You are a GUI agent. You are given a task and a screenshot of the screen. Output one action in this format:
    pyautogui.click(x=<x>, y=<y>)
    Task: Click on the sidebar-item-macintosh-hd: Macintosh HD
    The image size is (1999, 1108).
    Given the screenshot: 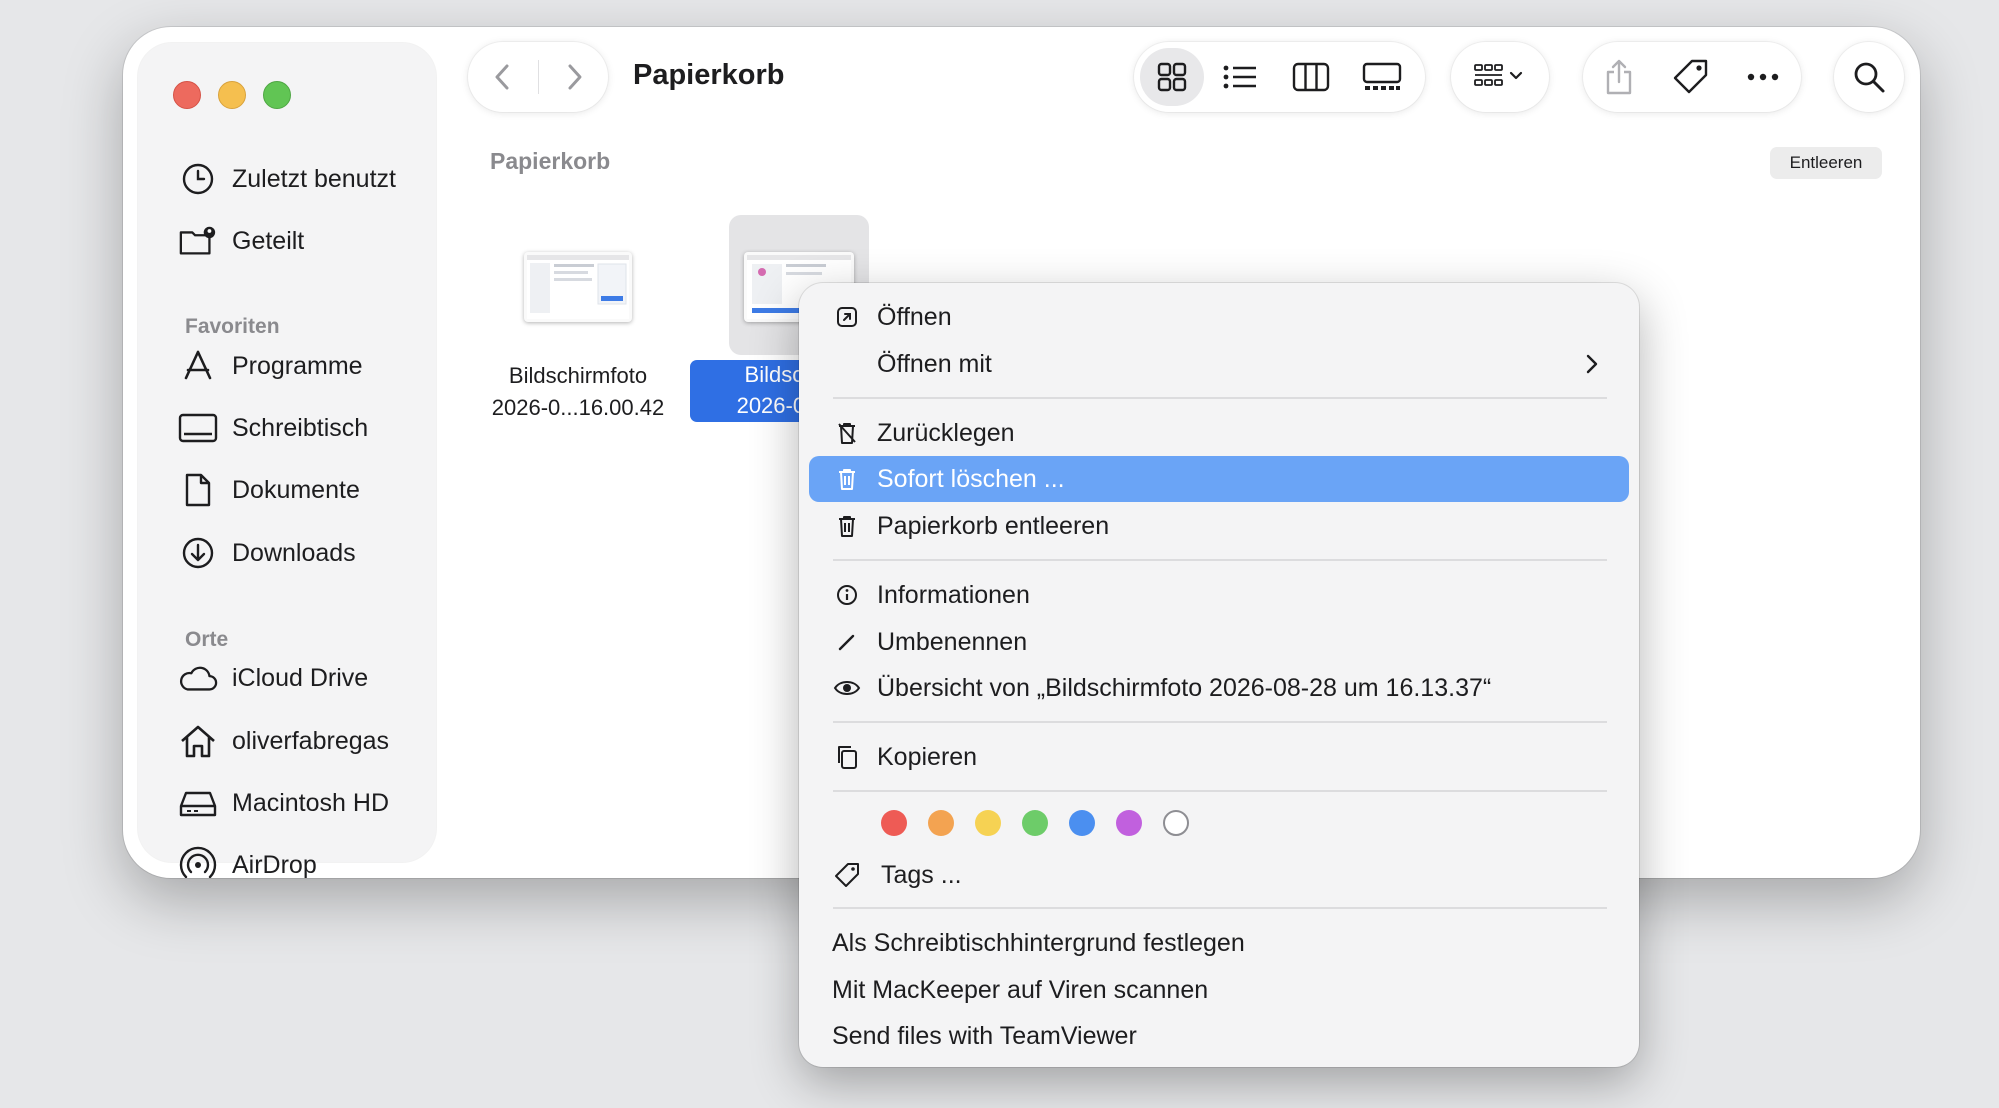 What is the action you would take?
    pyautogui.click(x=303, y=803)
    